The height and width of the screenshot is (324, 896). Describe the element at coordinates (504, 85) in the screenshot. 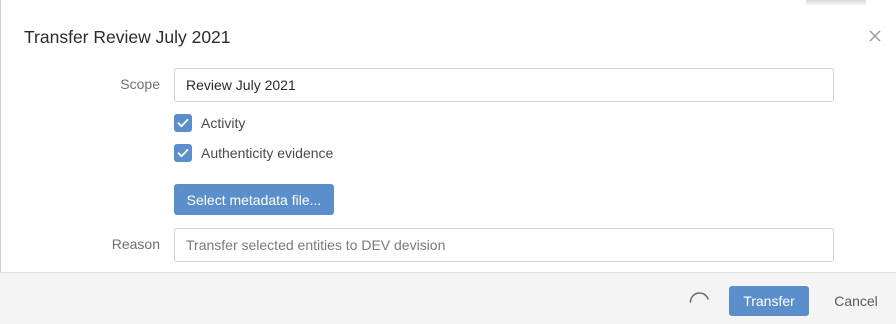

I see `scope-input` at that location.